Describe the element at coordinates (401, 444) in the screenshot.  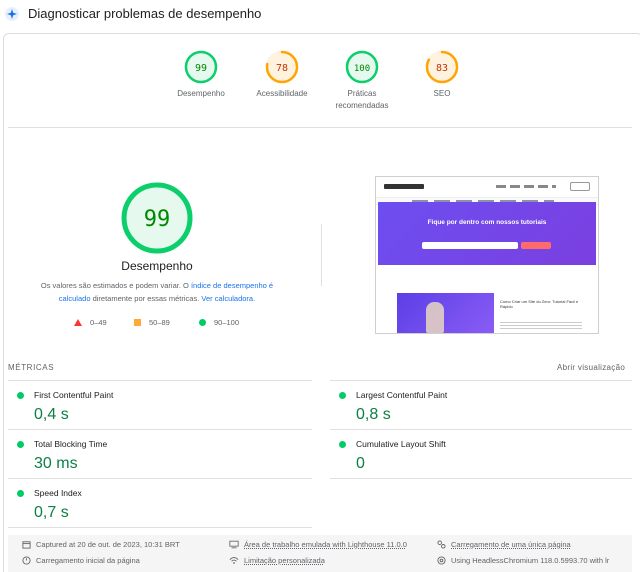
I see `metric-name: Cumulative Layout Shift` at that location.